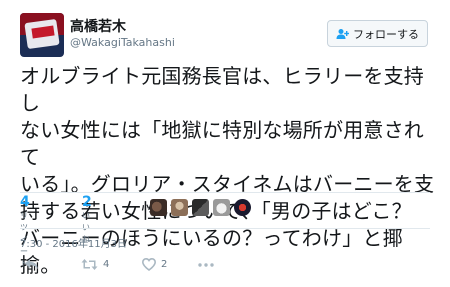 The width and height of the screenshot is (450, 287). I want to click on more-button, so click(206, 265).